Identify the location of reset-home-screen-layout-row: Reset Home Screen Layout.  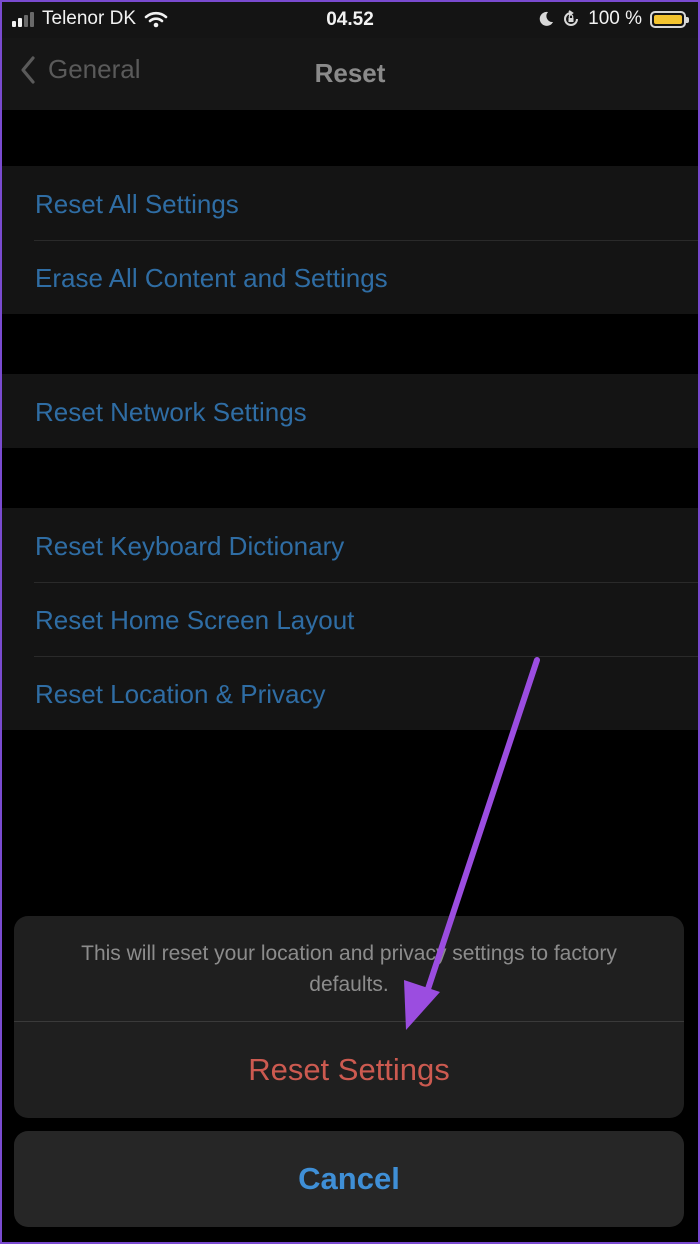
(350, 619).